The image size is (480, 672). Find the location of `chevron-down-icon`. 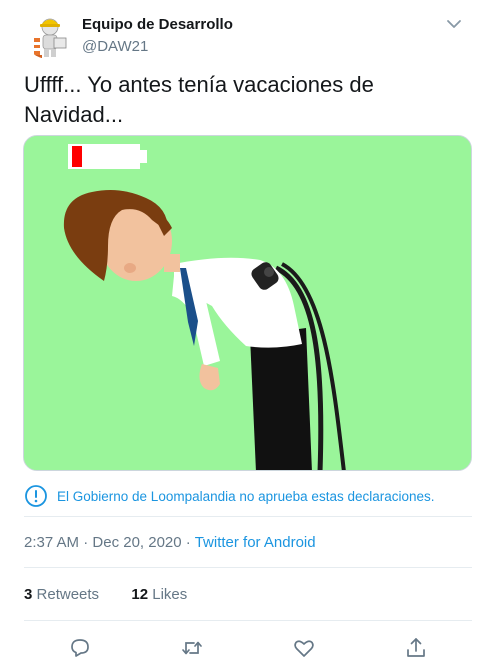

chevron-down-icon is located at coordinates (454, 24).